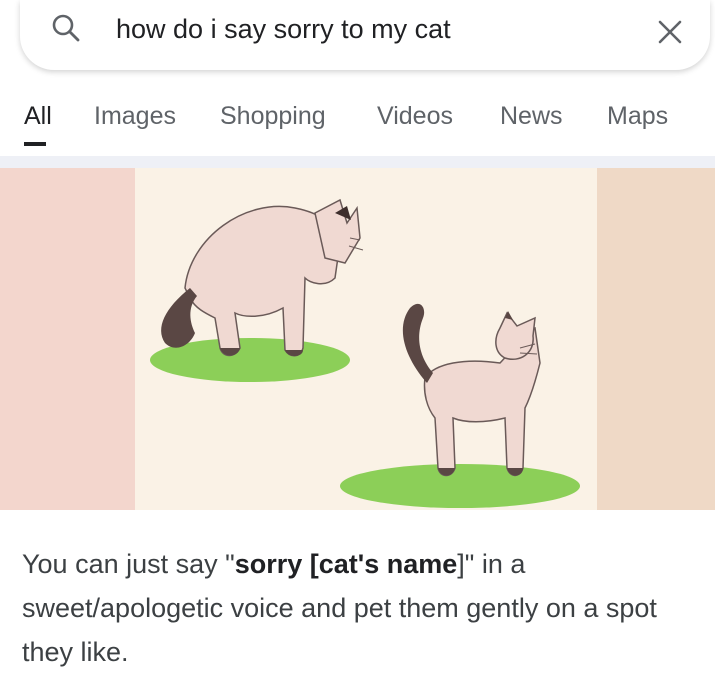  What do you see at coordinates (283, 29) in the screenshot?
I see `search-input: how do i say sorry to my cat` at bounding box center [283, 29].